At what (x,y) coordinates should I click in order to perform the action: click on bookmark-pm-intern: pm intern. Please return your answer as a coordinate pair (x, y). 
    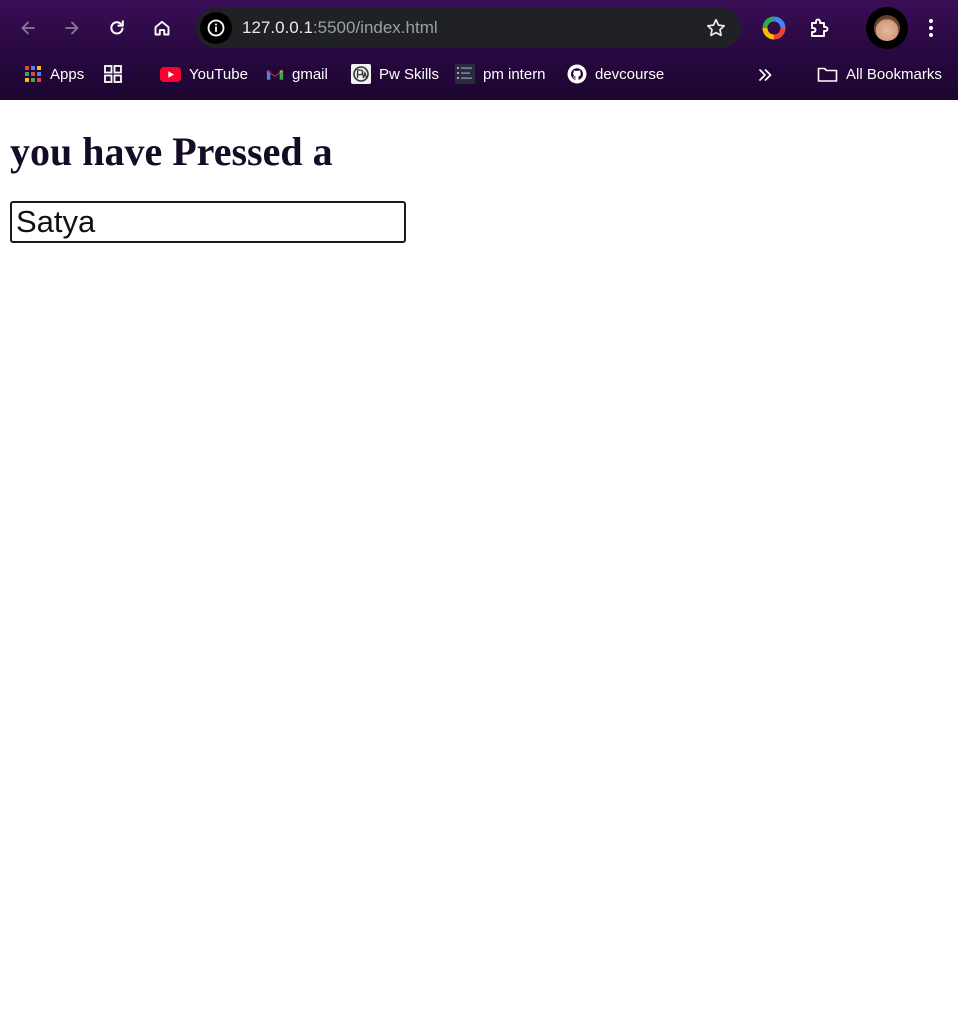
    Looking at the image, I should click on (500, 74).